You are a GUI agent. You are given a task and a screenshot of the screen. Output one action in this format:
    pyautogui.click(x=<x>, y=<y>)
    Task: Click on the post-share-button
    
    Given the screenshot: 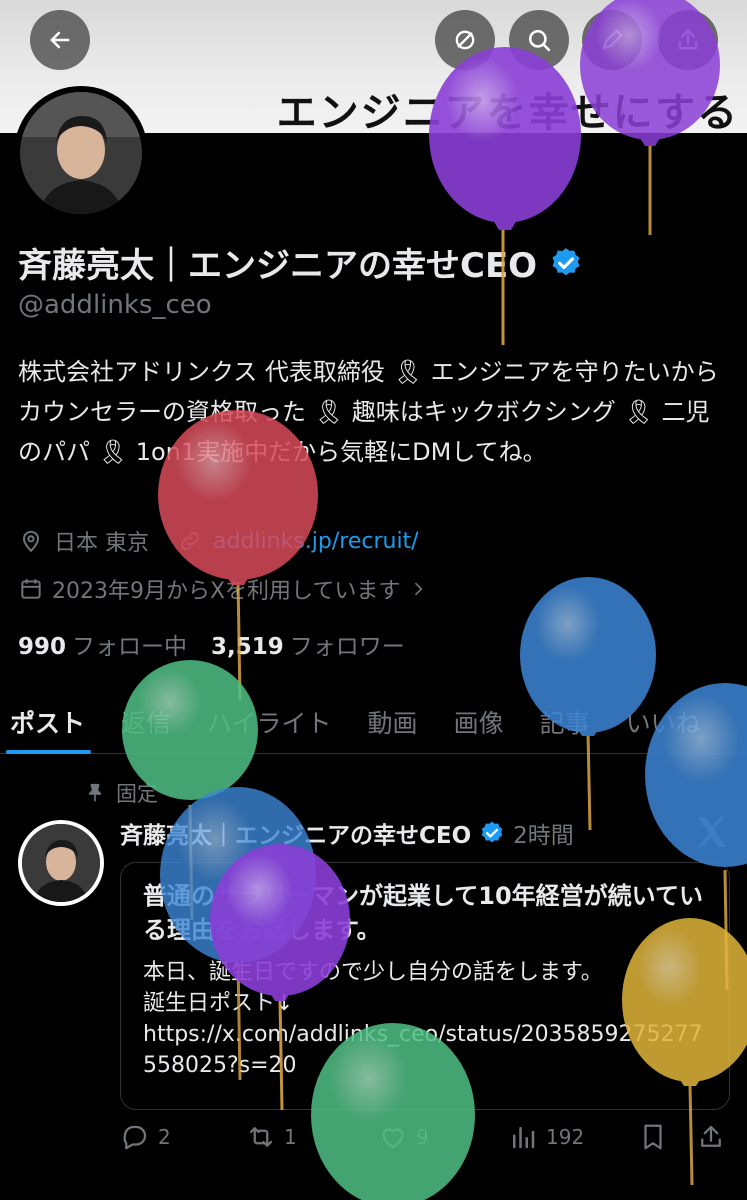 What is the action you would take?
    pyautogui.click(x=711, y=1137)
    